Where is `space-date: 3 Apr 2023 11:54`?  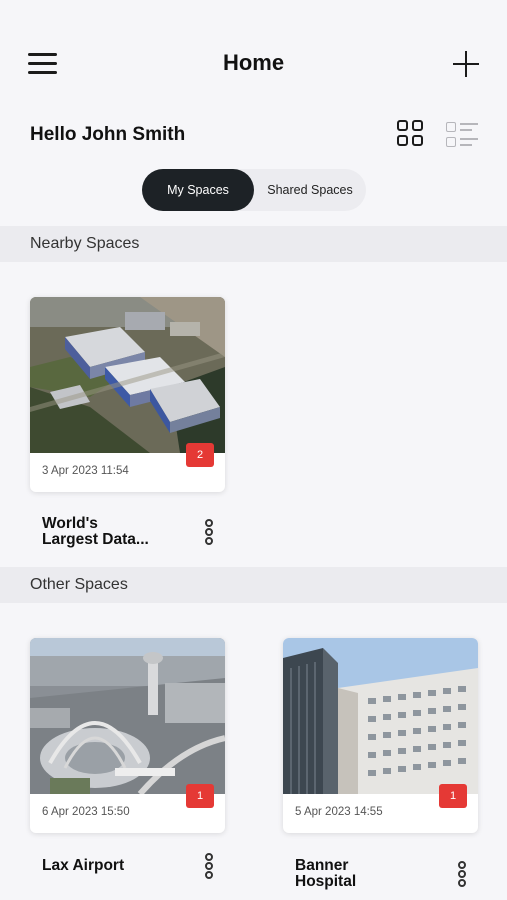
space-date: 3 Apr 2023 11:54 is located at coordinates (85, 471).